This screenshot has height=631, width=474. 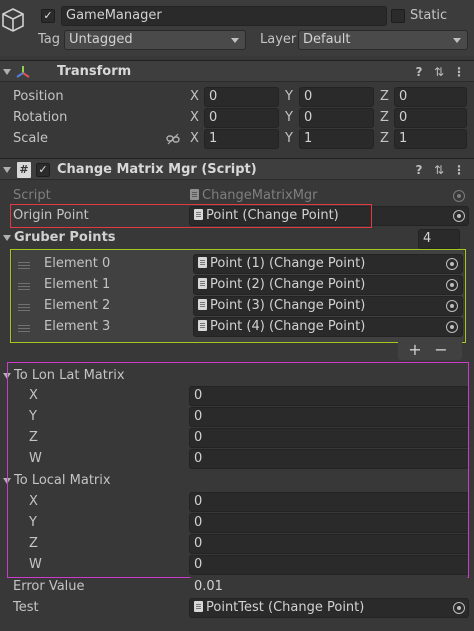 I want to click on scale-z-input: 1, so click(x=430, y=139).